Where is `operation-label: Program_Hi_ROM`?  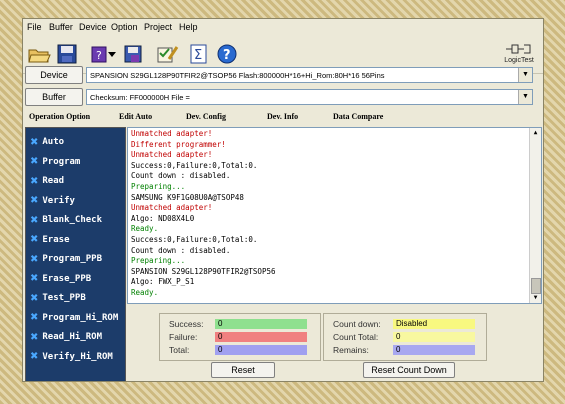 operation-label: Program_Hi_ROM is located at coordinates (80, 317).